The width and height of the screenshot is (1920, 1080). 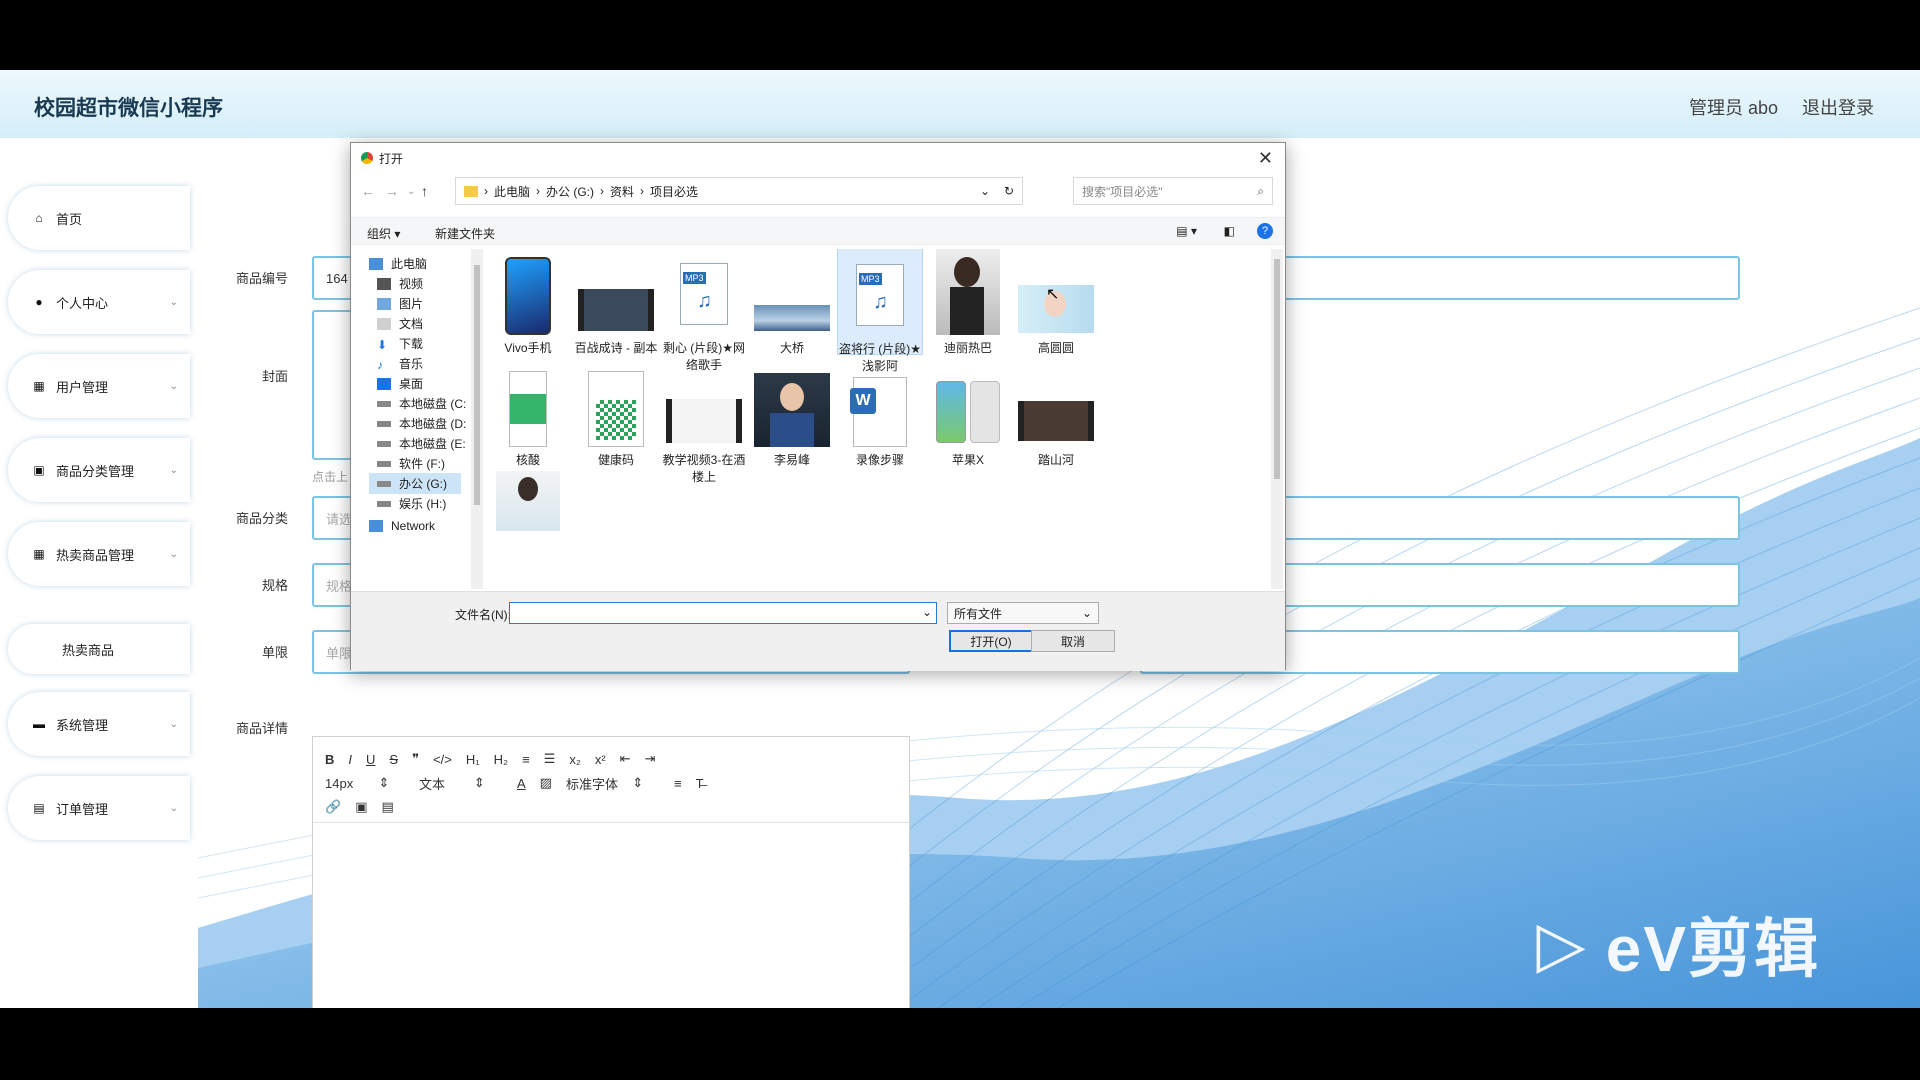 I want to click on background-color-icon: ▨, so click(x=546, y=783).